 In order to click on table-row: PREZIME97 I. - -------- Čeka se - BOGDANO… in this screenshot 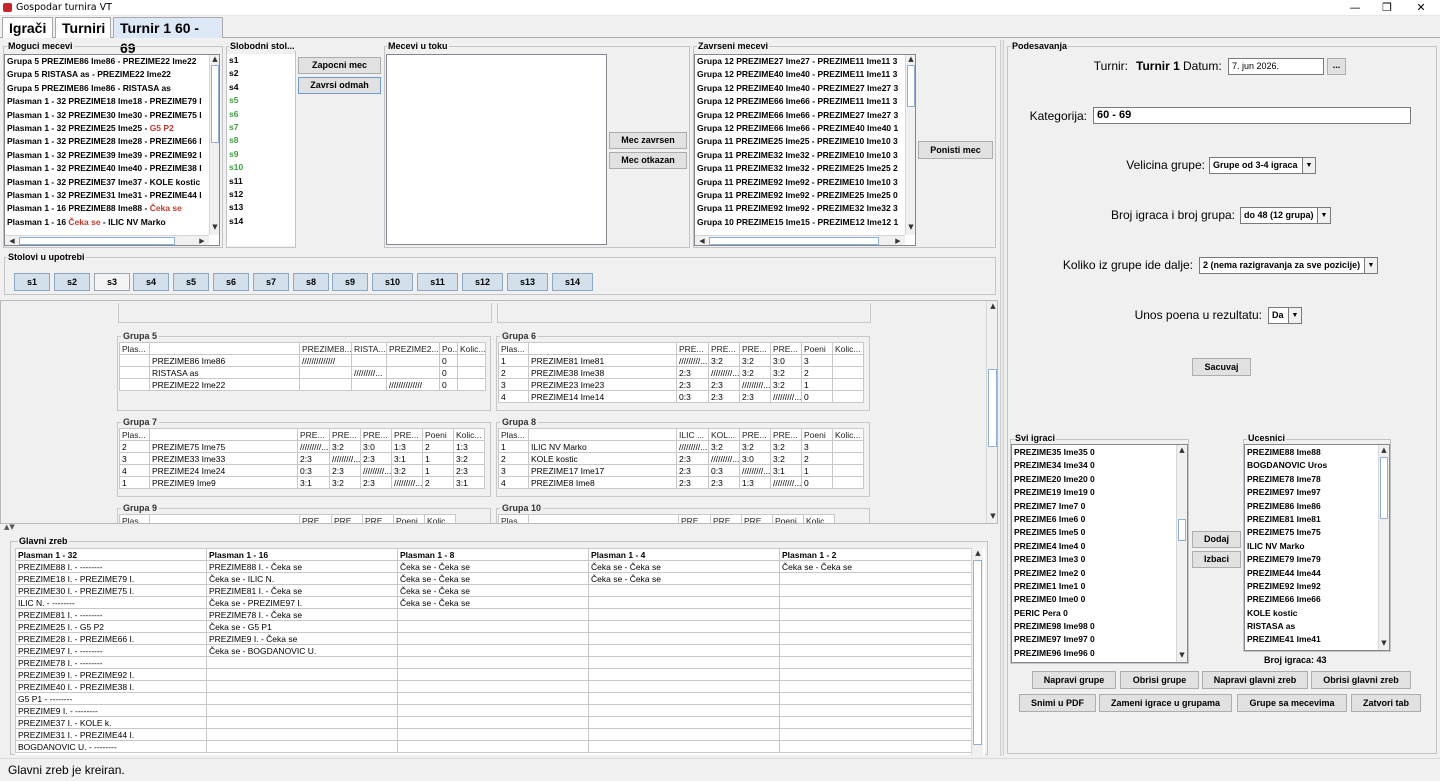, I will do `click(493, 650)`.